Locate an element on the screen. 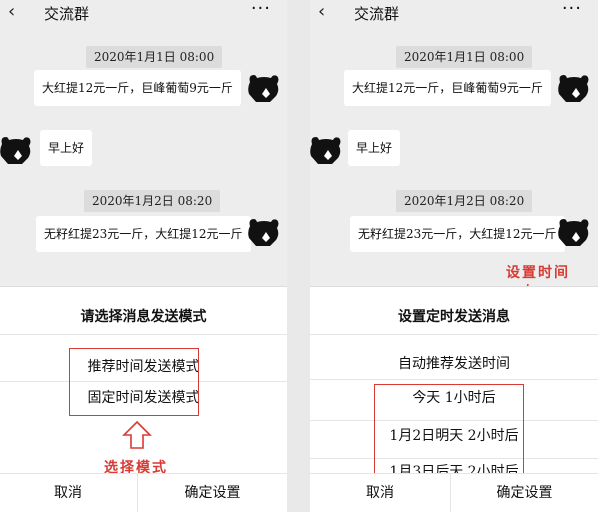  auto-recommend-time-option: 自动推荐发送时间 is located at coordinates (454, 364).